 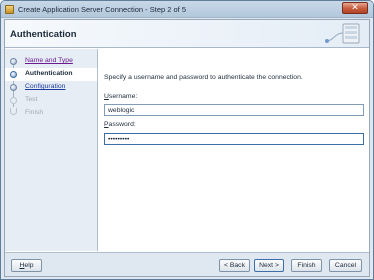 What do you see at coordinates (342, 33) in the screenshot?
I see `server-connection-icon` at bounding box center [342, 33].